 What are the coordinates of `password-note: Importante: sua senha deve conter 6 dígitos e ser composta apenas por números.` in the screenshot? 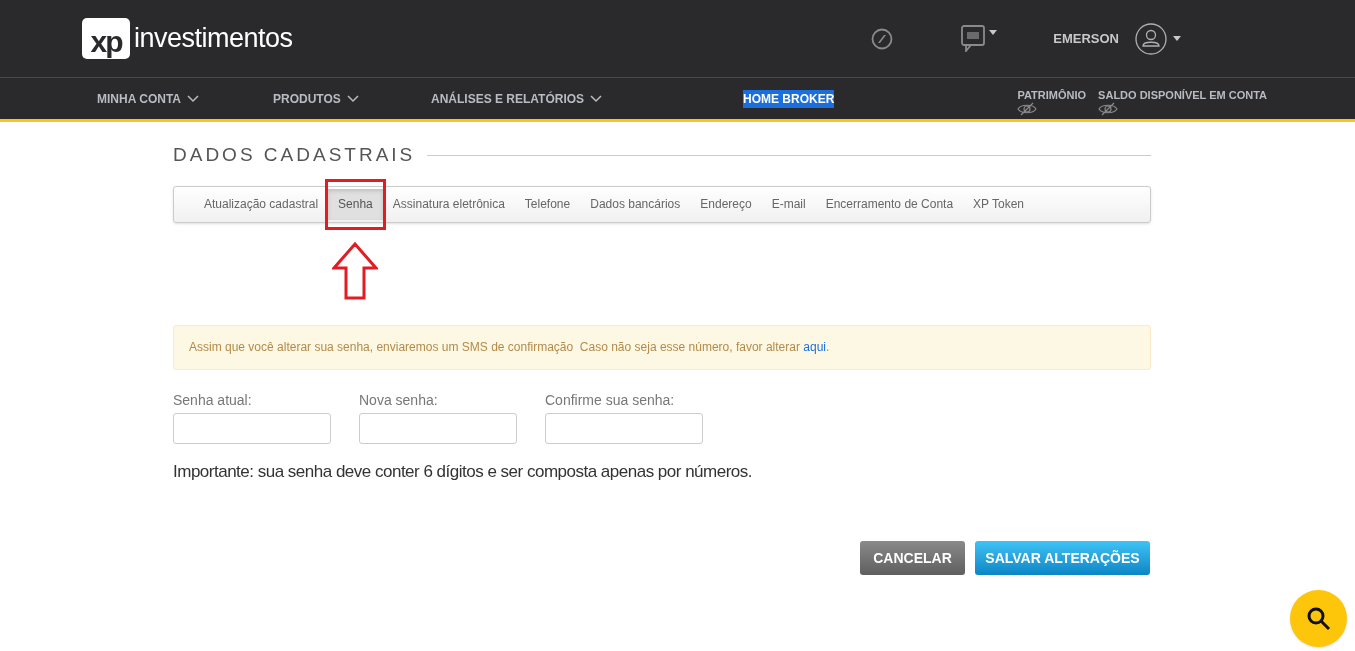 It's located at (463, 471).